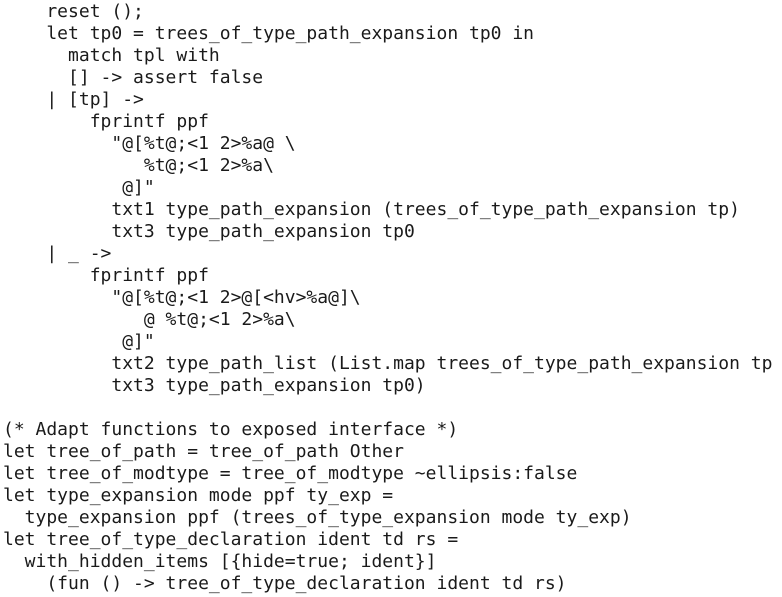 This screenshot has height=597, width=782. Describe the element at coordinates (138, 165) in the screenshot. I see `code-line-8: %t@;<1 2>%a\` at that location.